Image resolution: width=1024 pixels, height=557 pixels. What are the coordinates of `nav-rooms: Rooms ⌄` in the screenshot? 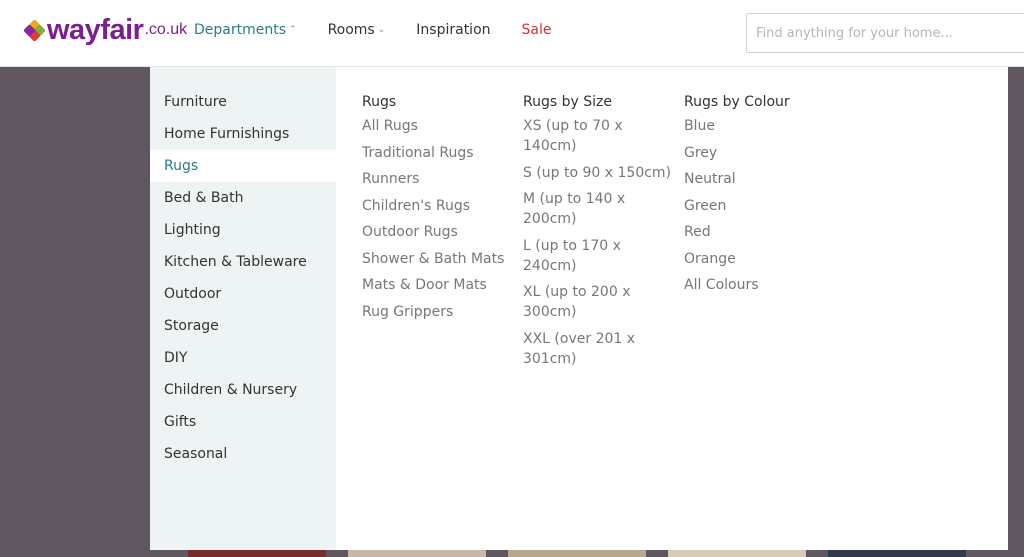 It's located at (357, 30).